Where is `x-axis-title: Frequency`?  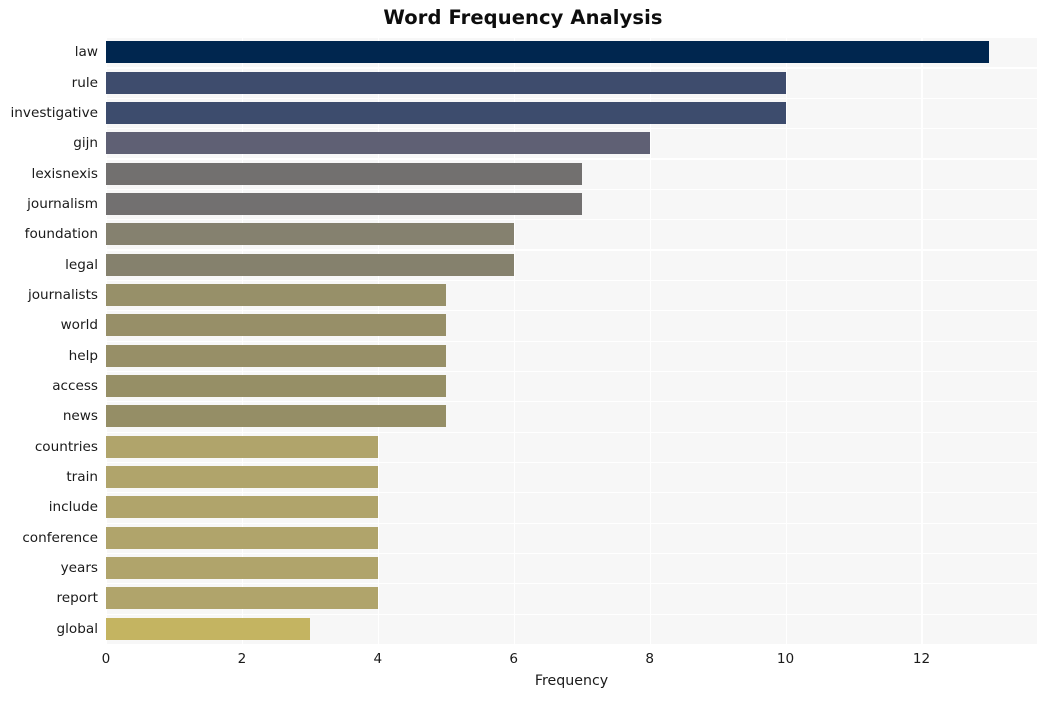
x-axis-title: Frequency is located at coordinates (571, 681).